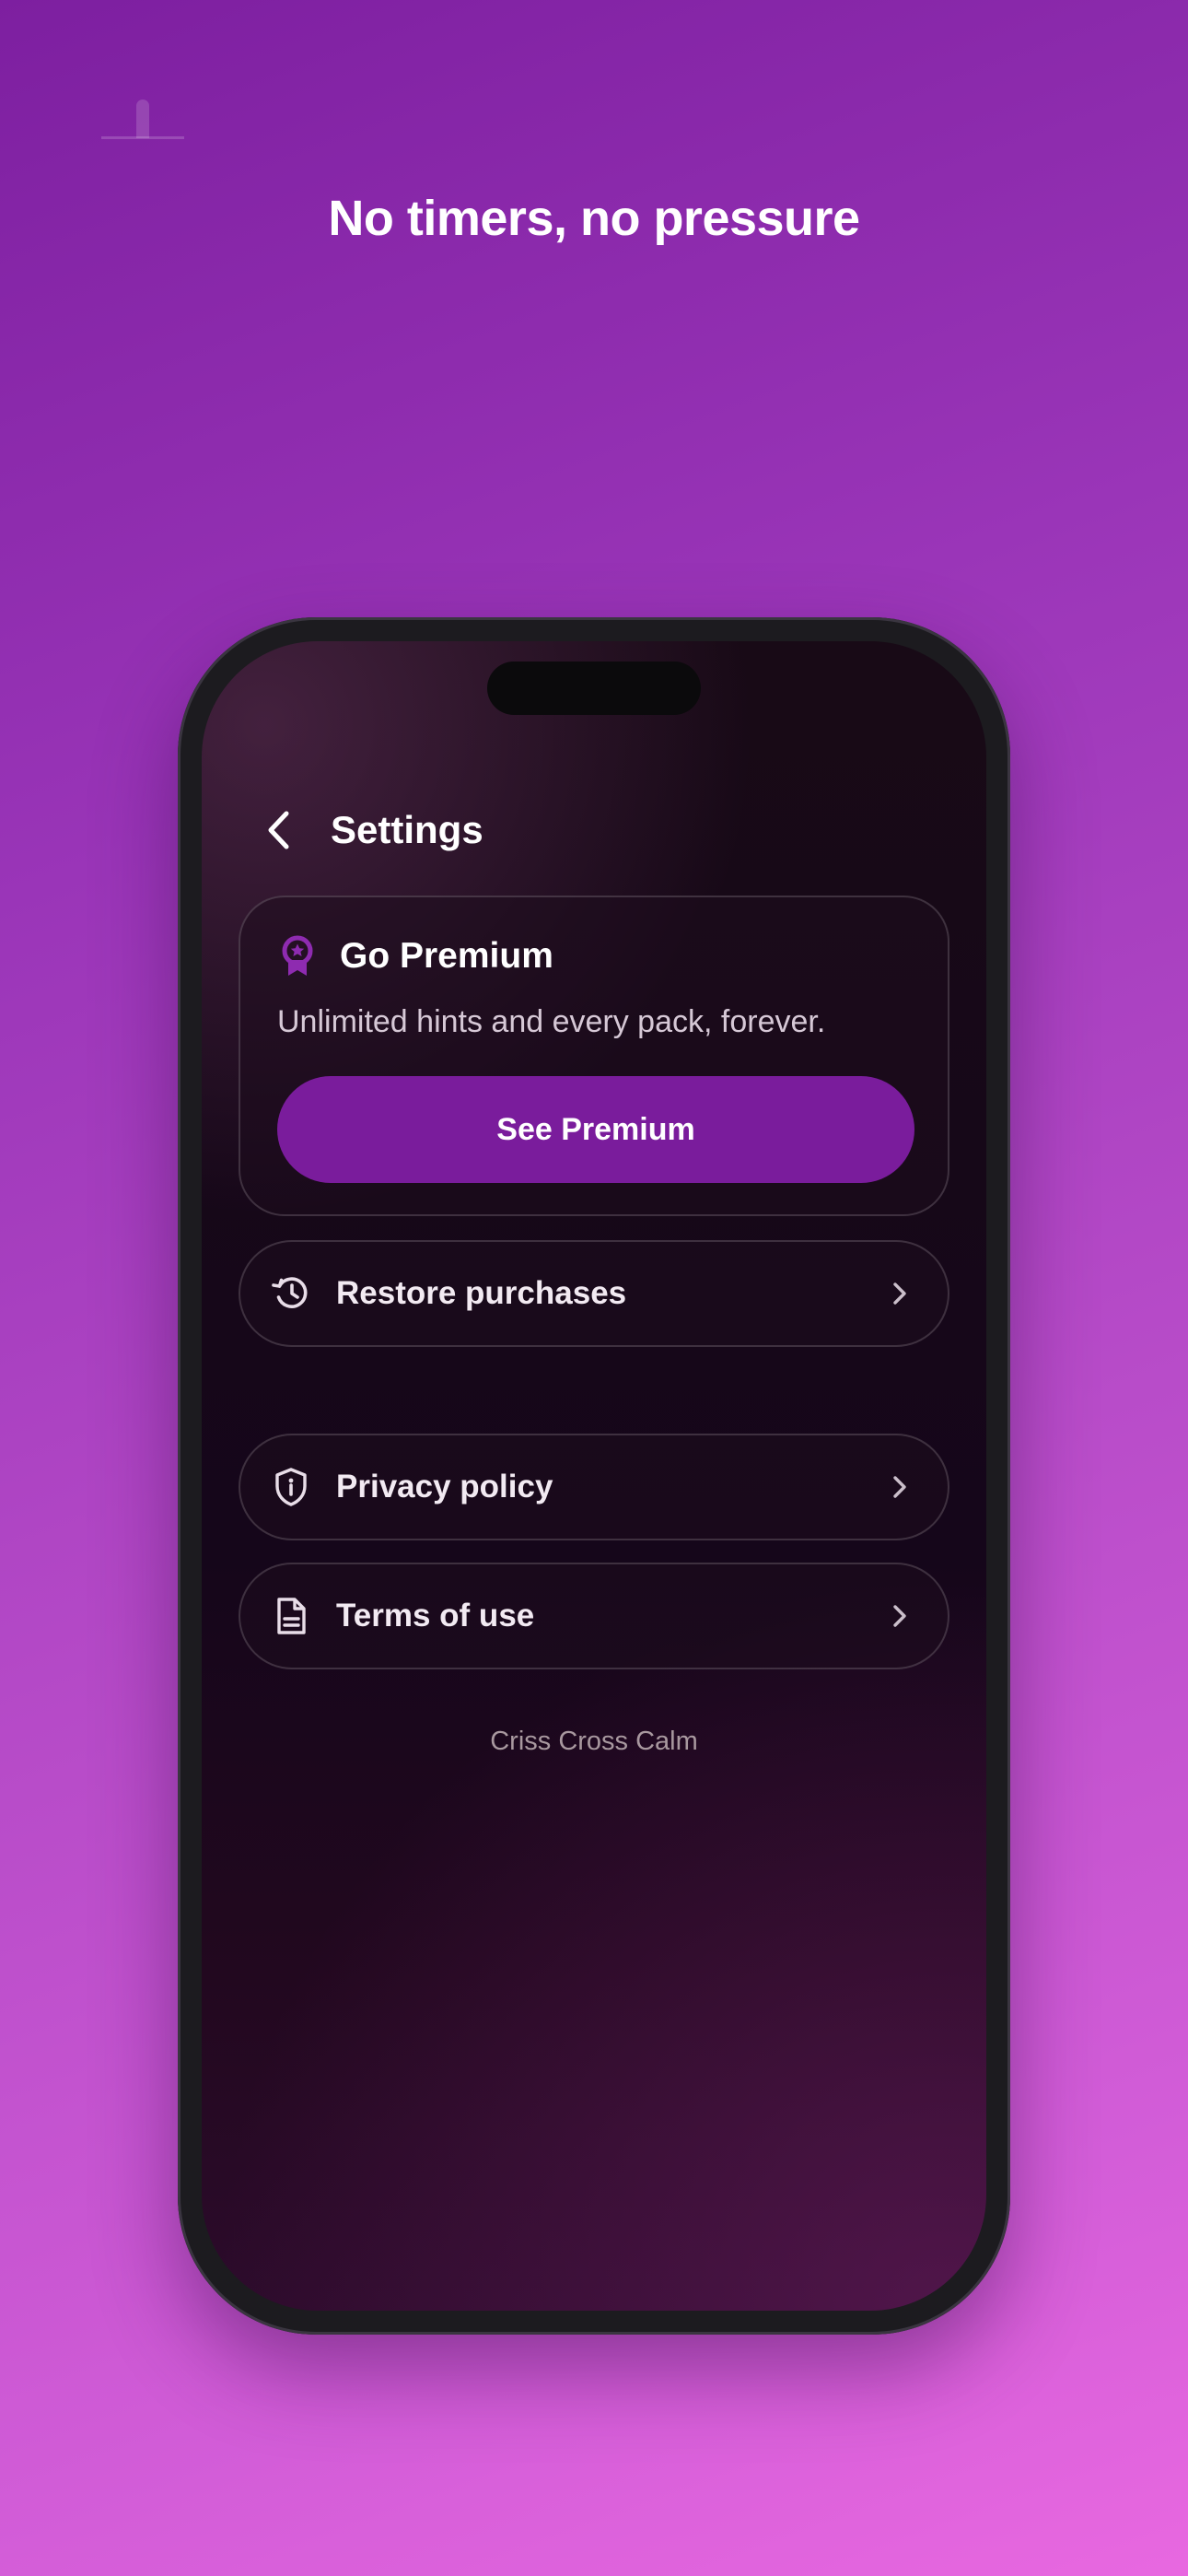  Describe the element at coordinates (594, 1487) in the screenshot. I see `privacy-policy-row: Privacy policy` at that location.